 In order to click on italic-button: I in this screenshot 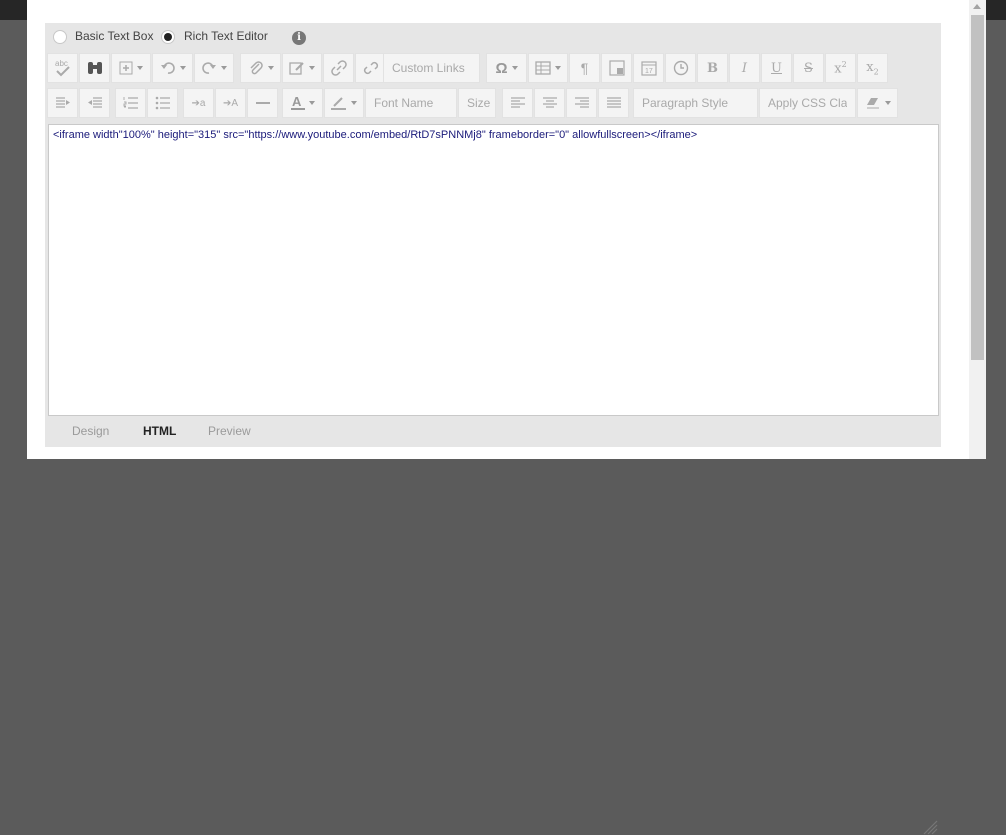, I will do `click(744, 68)`.